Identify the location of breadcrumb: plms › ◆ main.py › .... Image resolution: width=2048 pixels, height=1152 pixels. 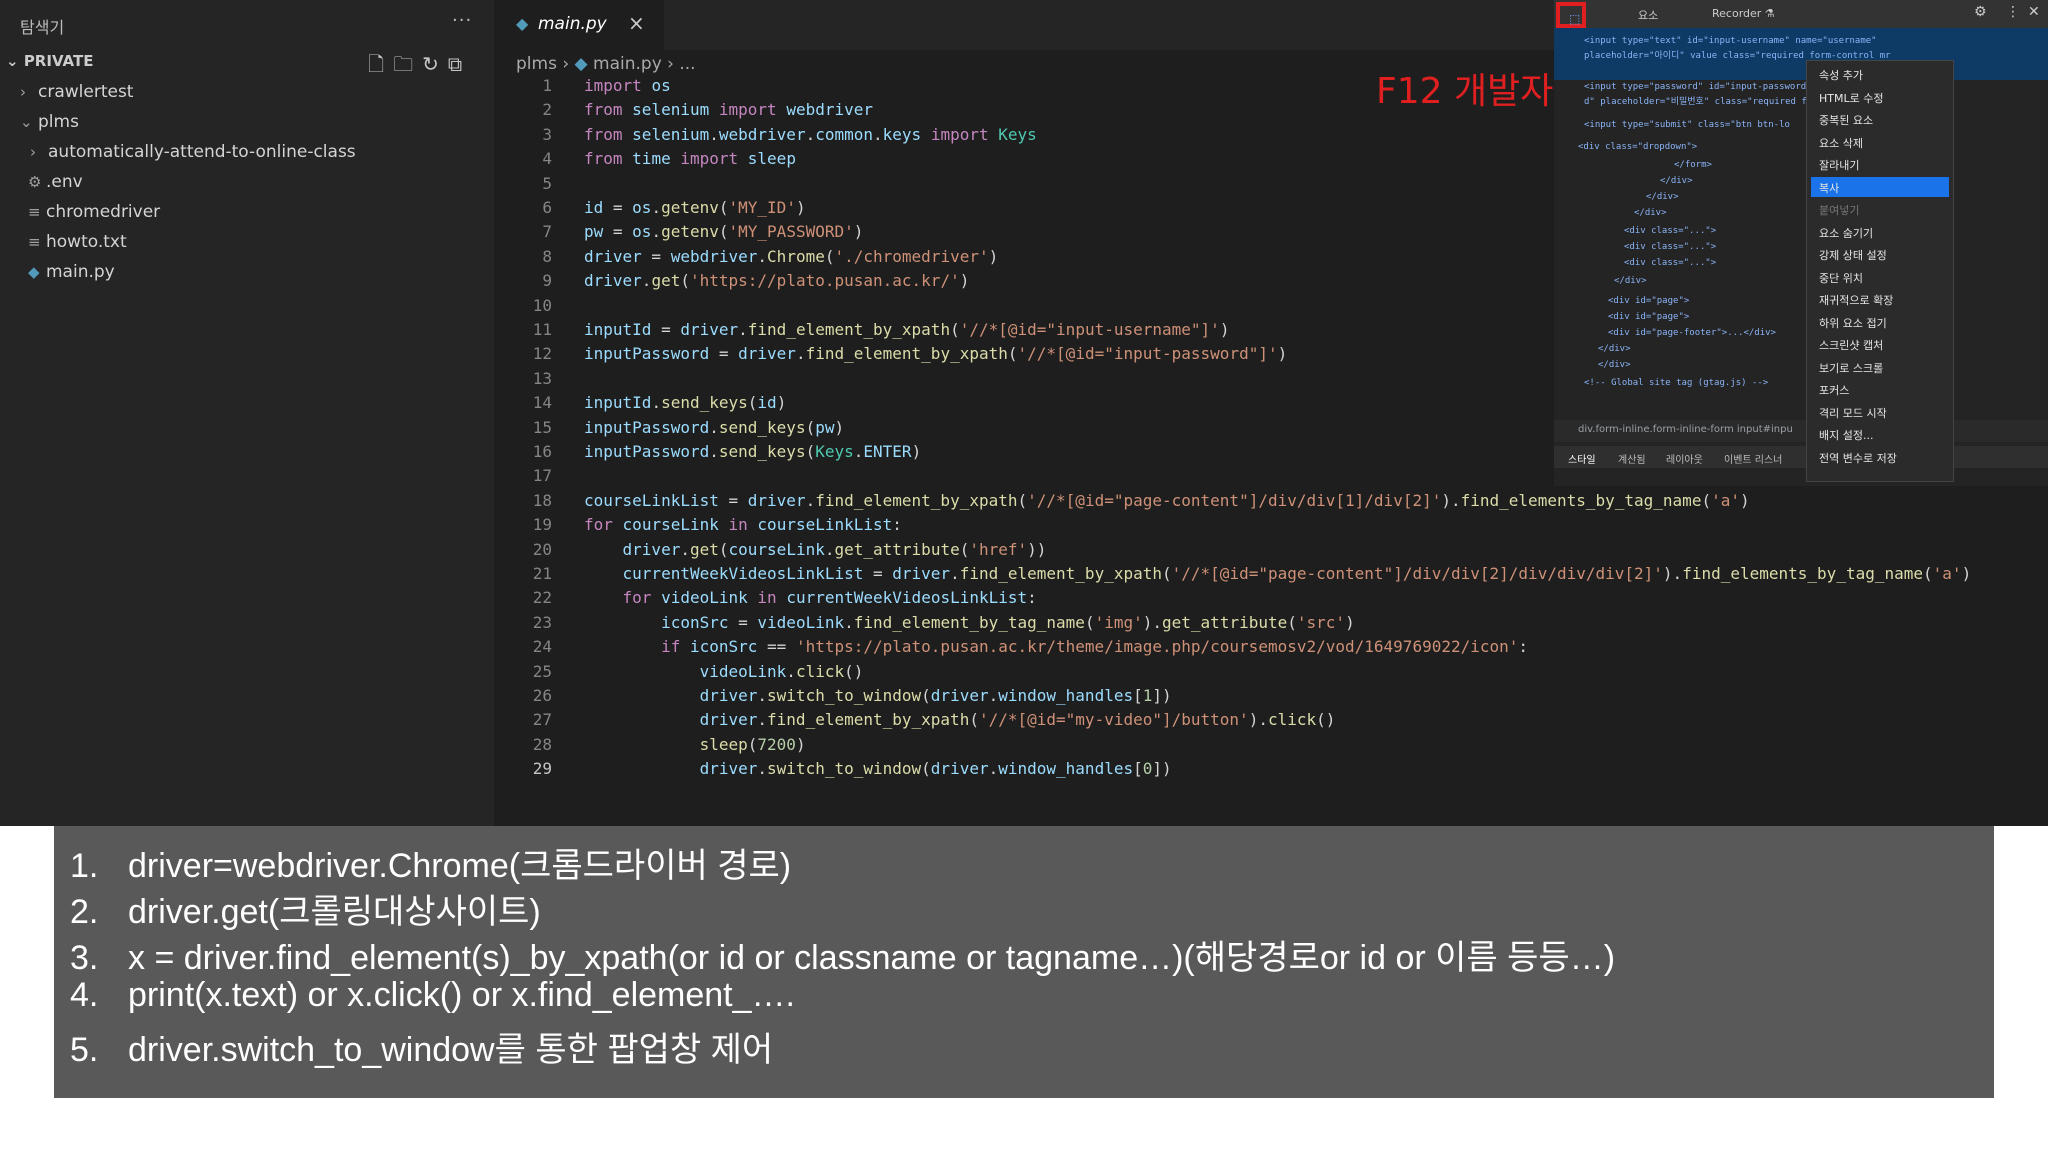
(606, 64).